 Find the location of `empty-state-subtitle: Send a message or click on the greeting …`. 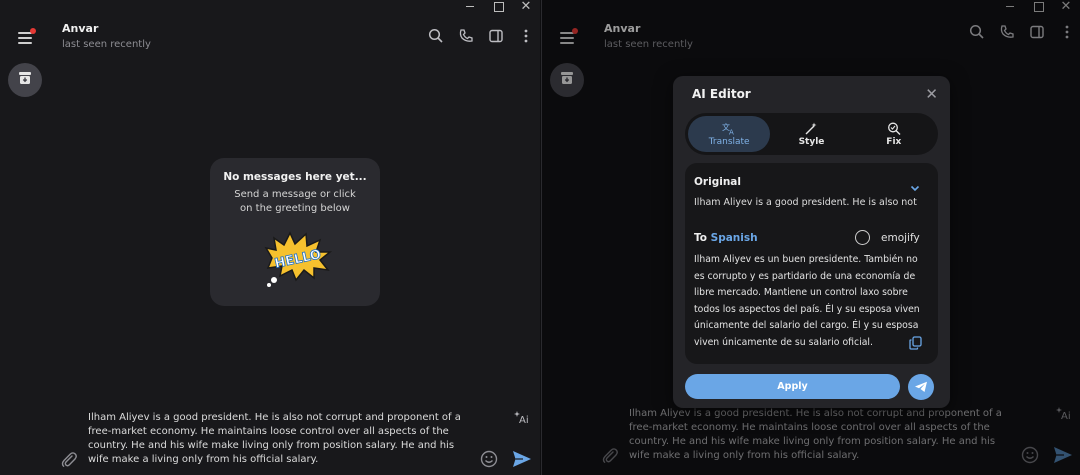

empty-state-subtitle: Send a message or click on the greeting … is located at coordinates (295, 201).